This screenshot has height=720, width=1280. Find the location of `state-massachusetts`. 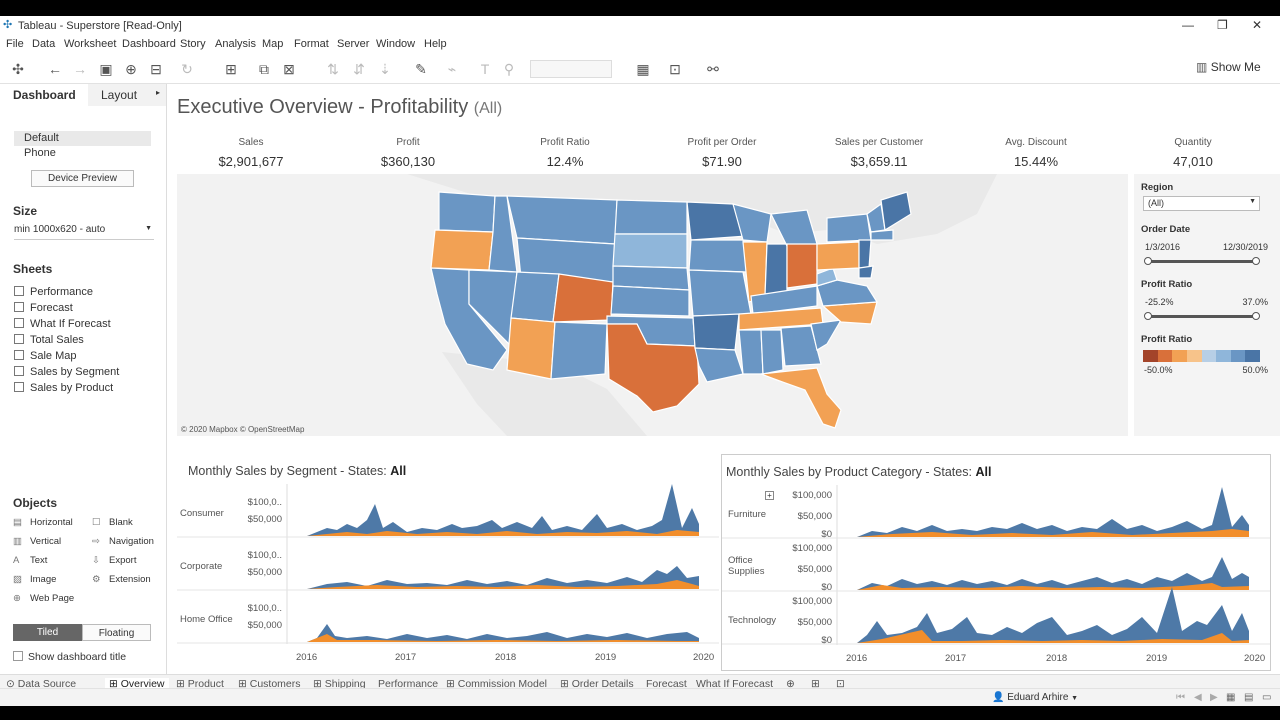

state-massachusetts is located at coordinates (882, 235).